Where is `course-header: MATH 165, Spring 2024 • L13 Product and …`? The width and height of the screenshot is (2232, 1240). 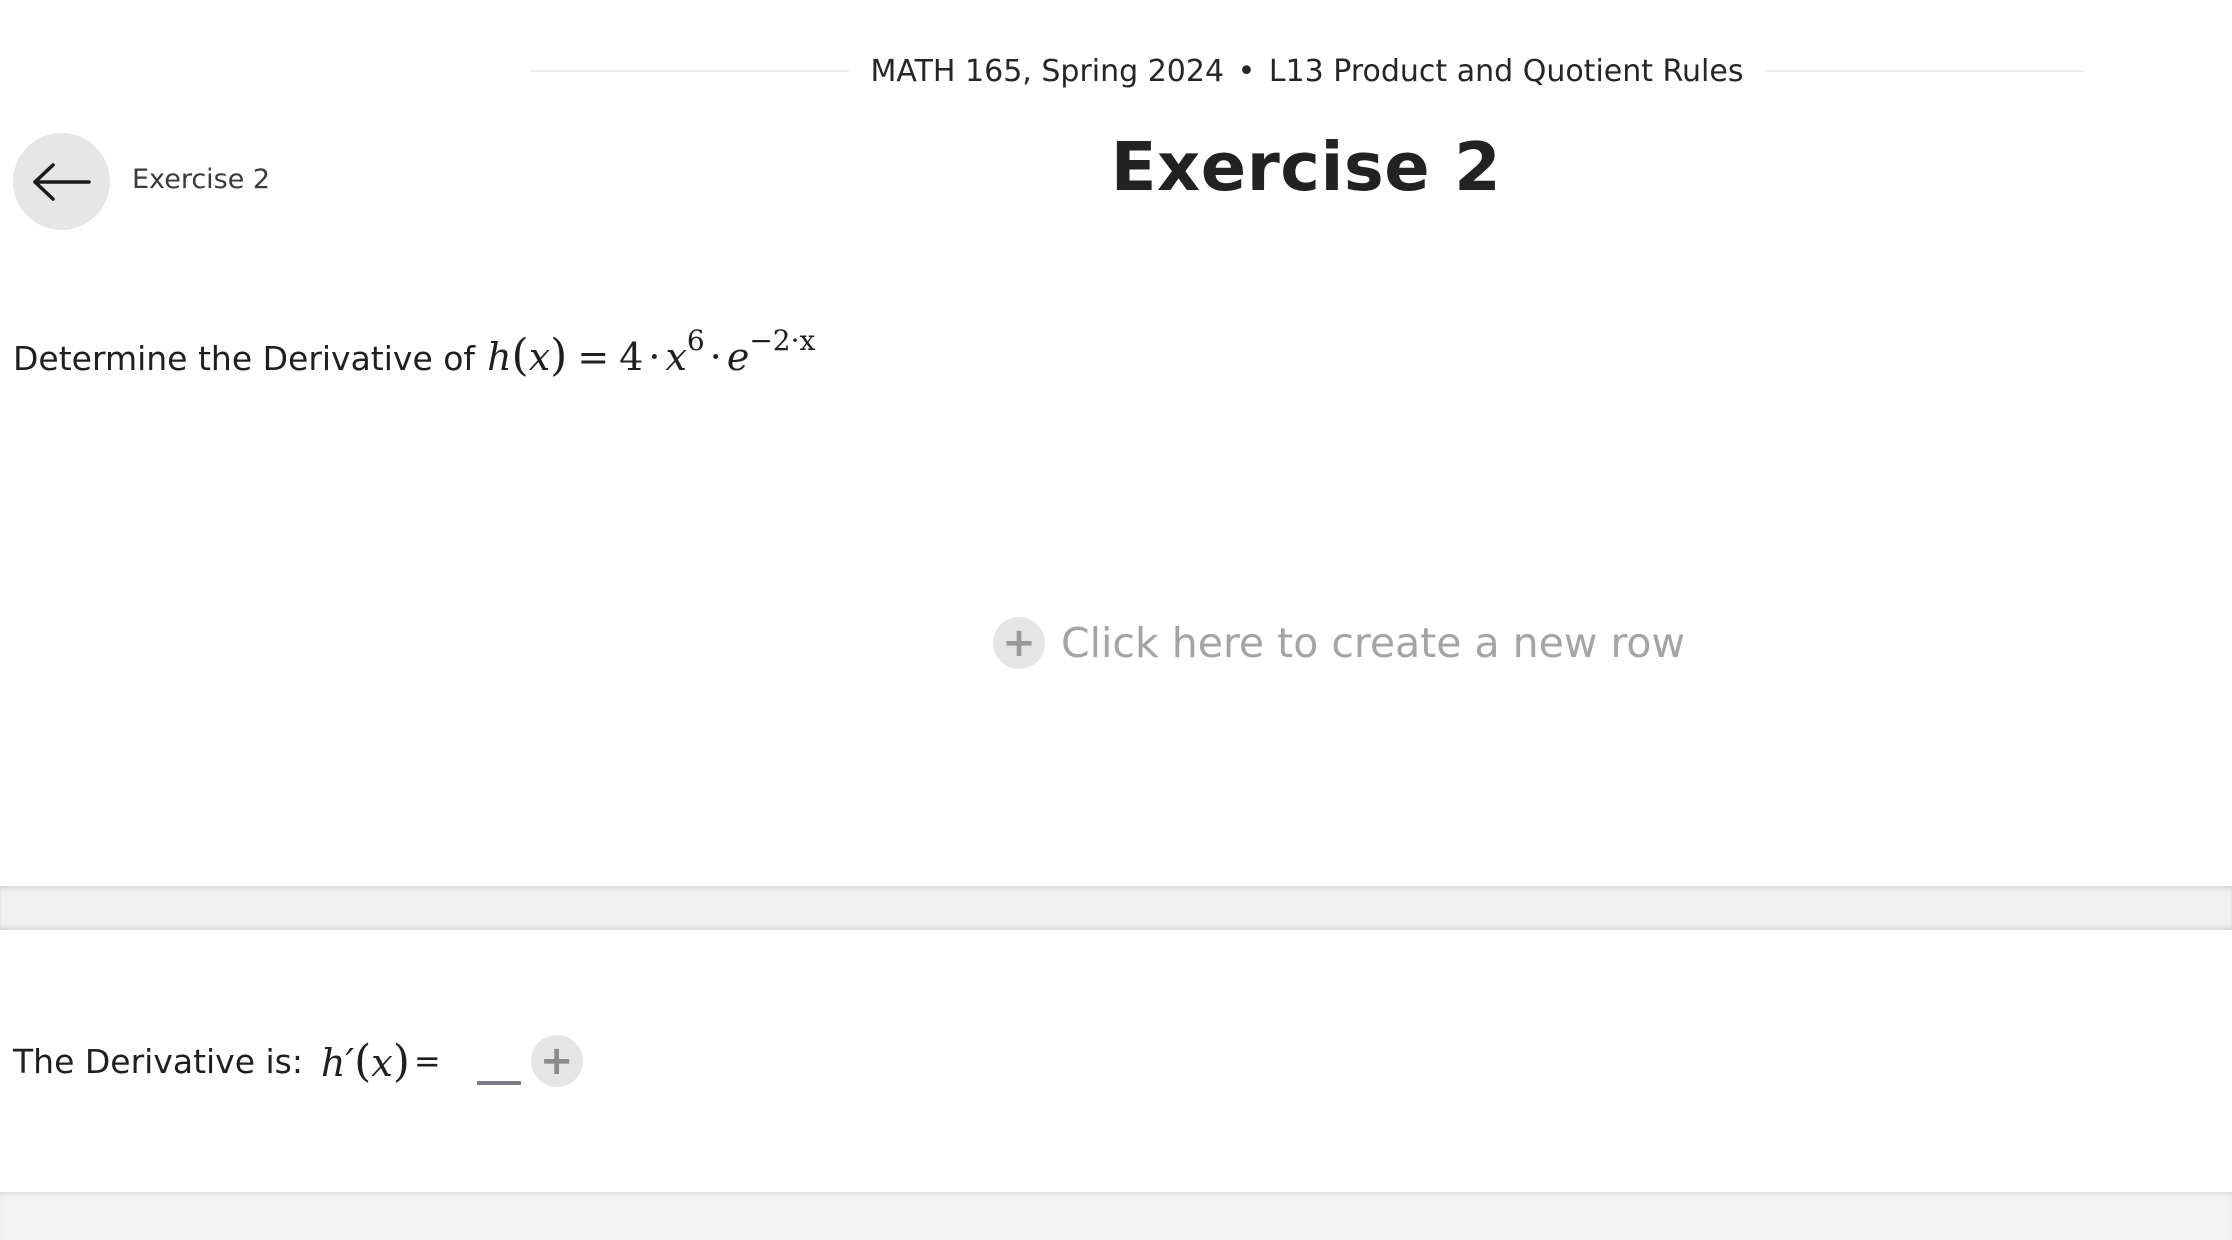 course-header: MATH 165, Spring 2024 • L13 Product and … is located at coordinates (1307, 71).